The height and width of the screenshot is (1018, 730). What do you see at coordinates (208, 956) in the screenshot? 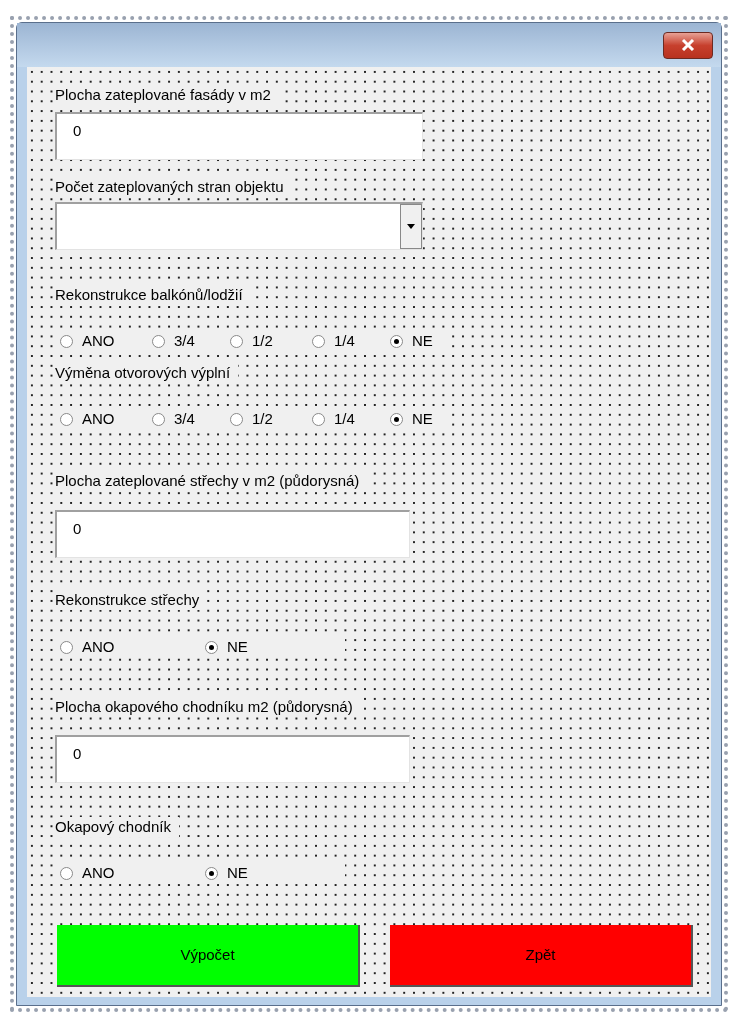
I see `action-button: Výpočet` at bounding box center [208, 956].